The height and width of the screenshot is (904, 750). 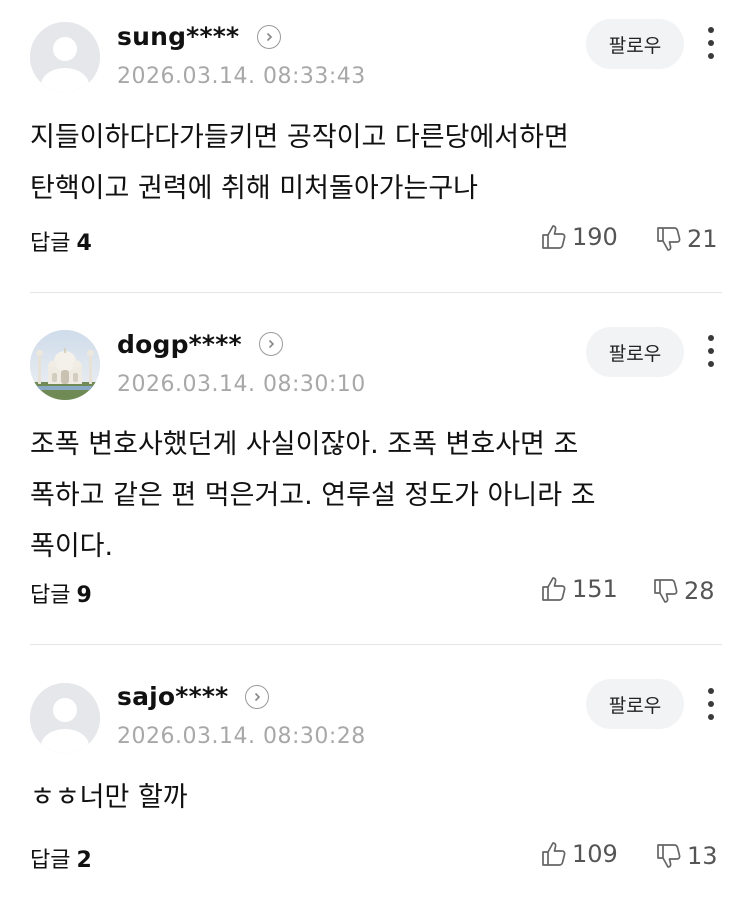 What do you see at coordinates (241, 76) in the screenshot?
I see `timestamp: 2026.03.14. 08:33:43` at bounding box center [241, 76].